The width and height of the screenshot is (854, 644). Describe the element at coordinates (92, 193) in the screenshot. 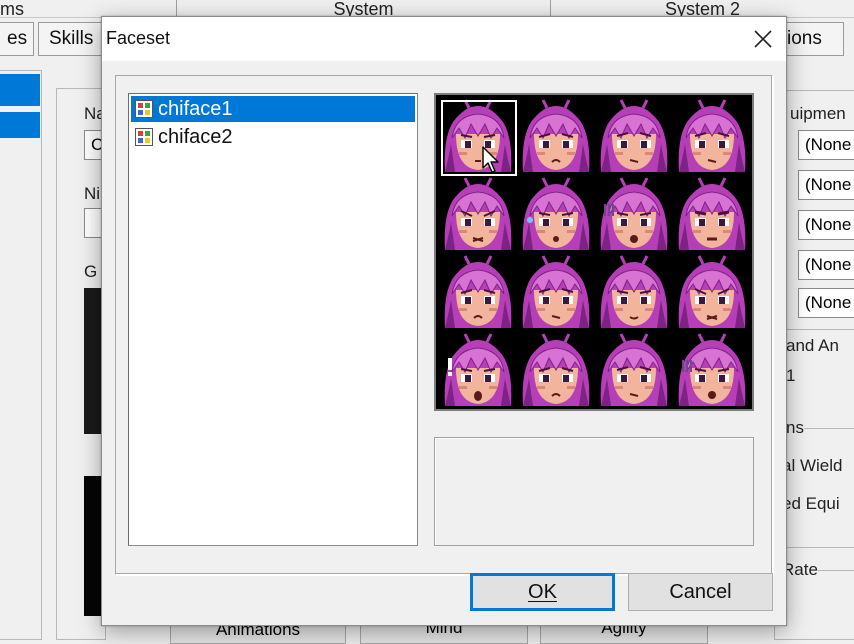

I see `nickname-label: Ni` at that location.